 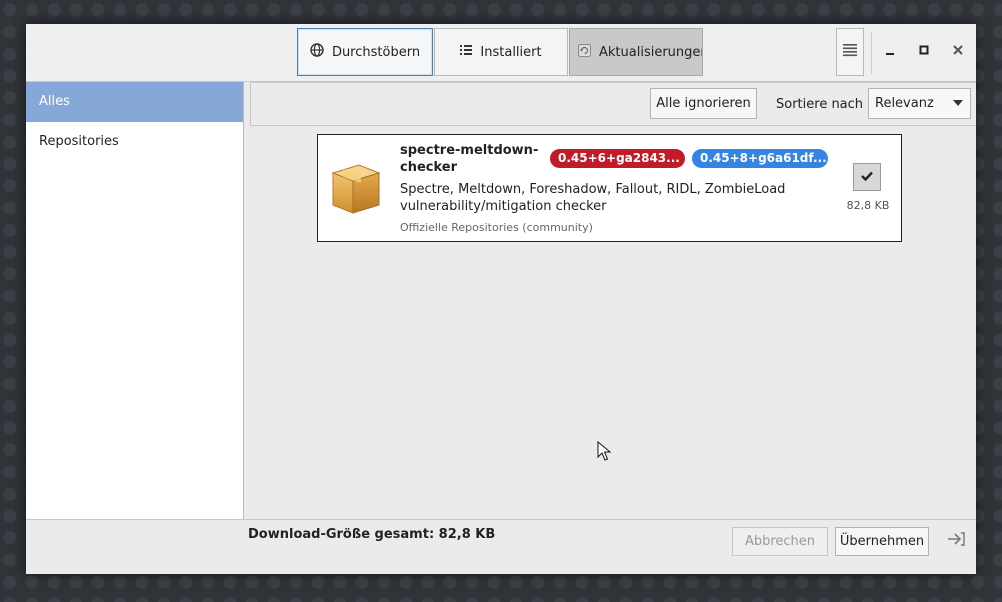 I want to click on checkmark-icon, so click(x=867, y=177).